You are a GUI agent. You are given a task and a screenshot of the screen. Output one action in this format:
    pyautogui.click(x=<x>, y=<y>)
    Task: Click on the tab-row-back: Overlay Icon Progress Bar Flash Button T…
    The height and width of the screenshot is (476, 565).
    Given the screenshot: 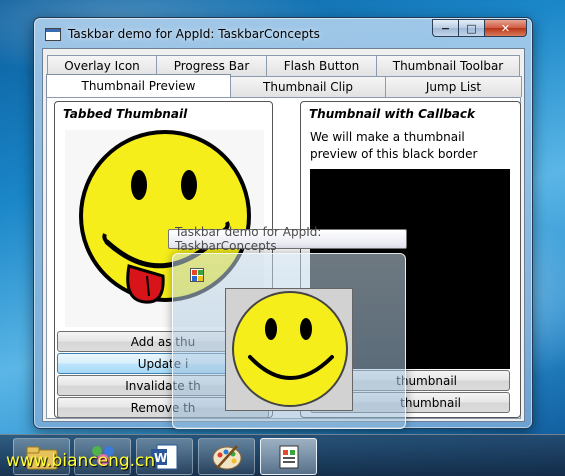 What is the action you would take?
    pyautogui.click(x=283, y=65)
    